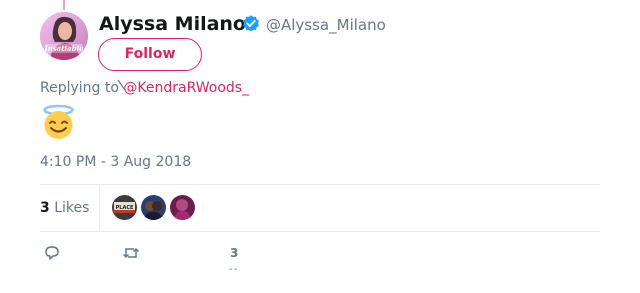 The width and height of the screenshot is (640, 293). I want to click on stats-separator, so click(99, 208).